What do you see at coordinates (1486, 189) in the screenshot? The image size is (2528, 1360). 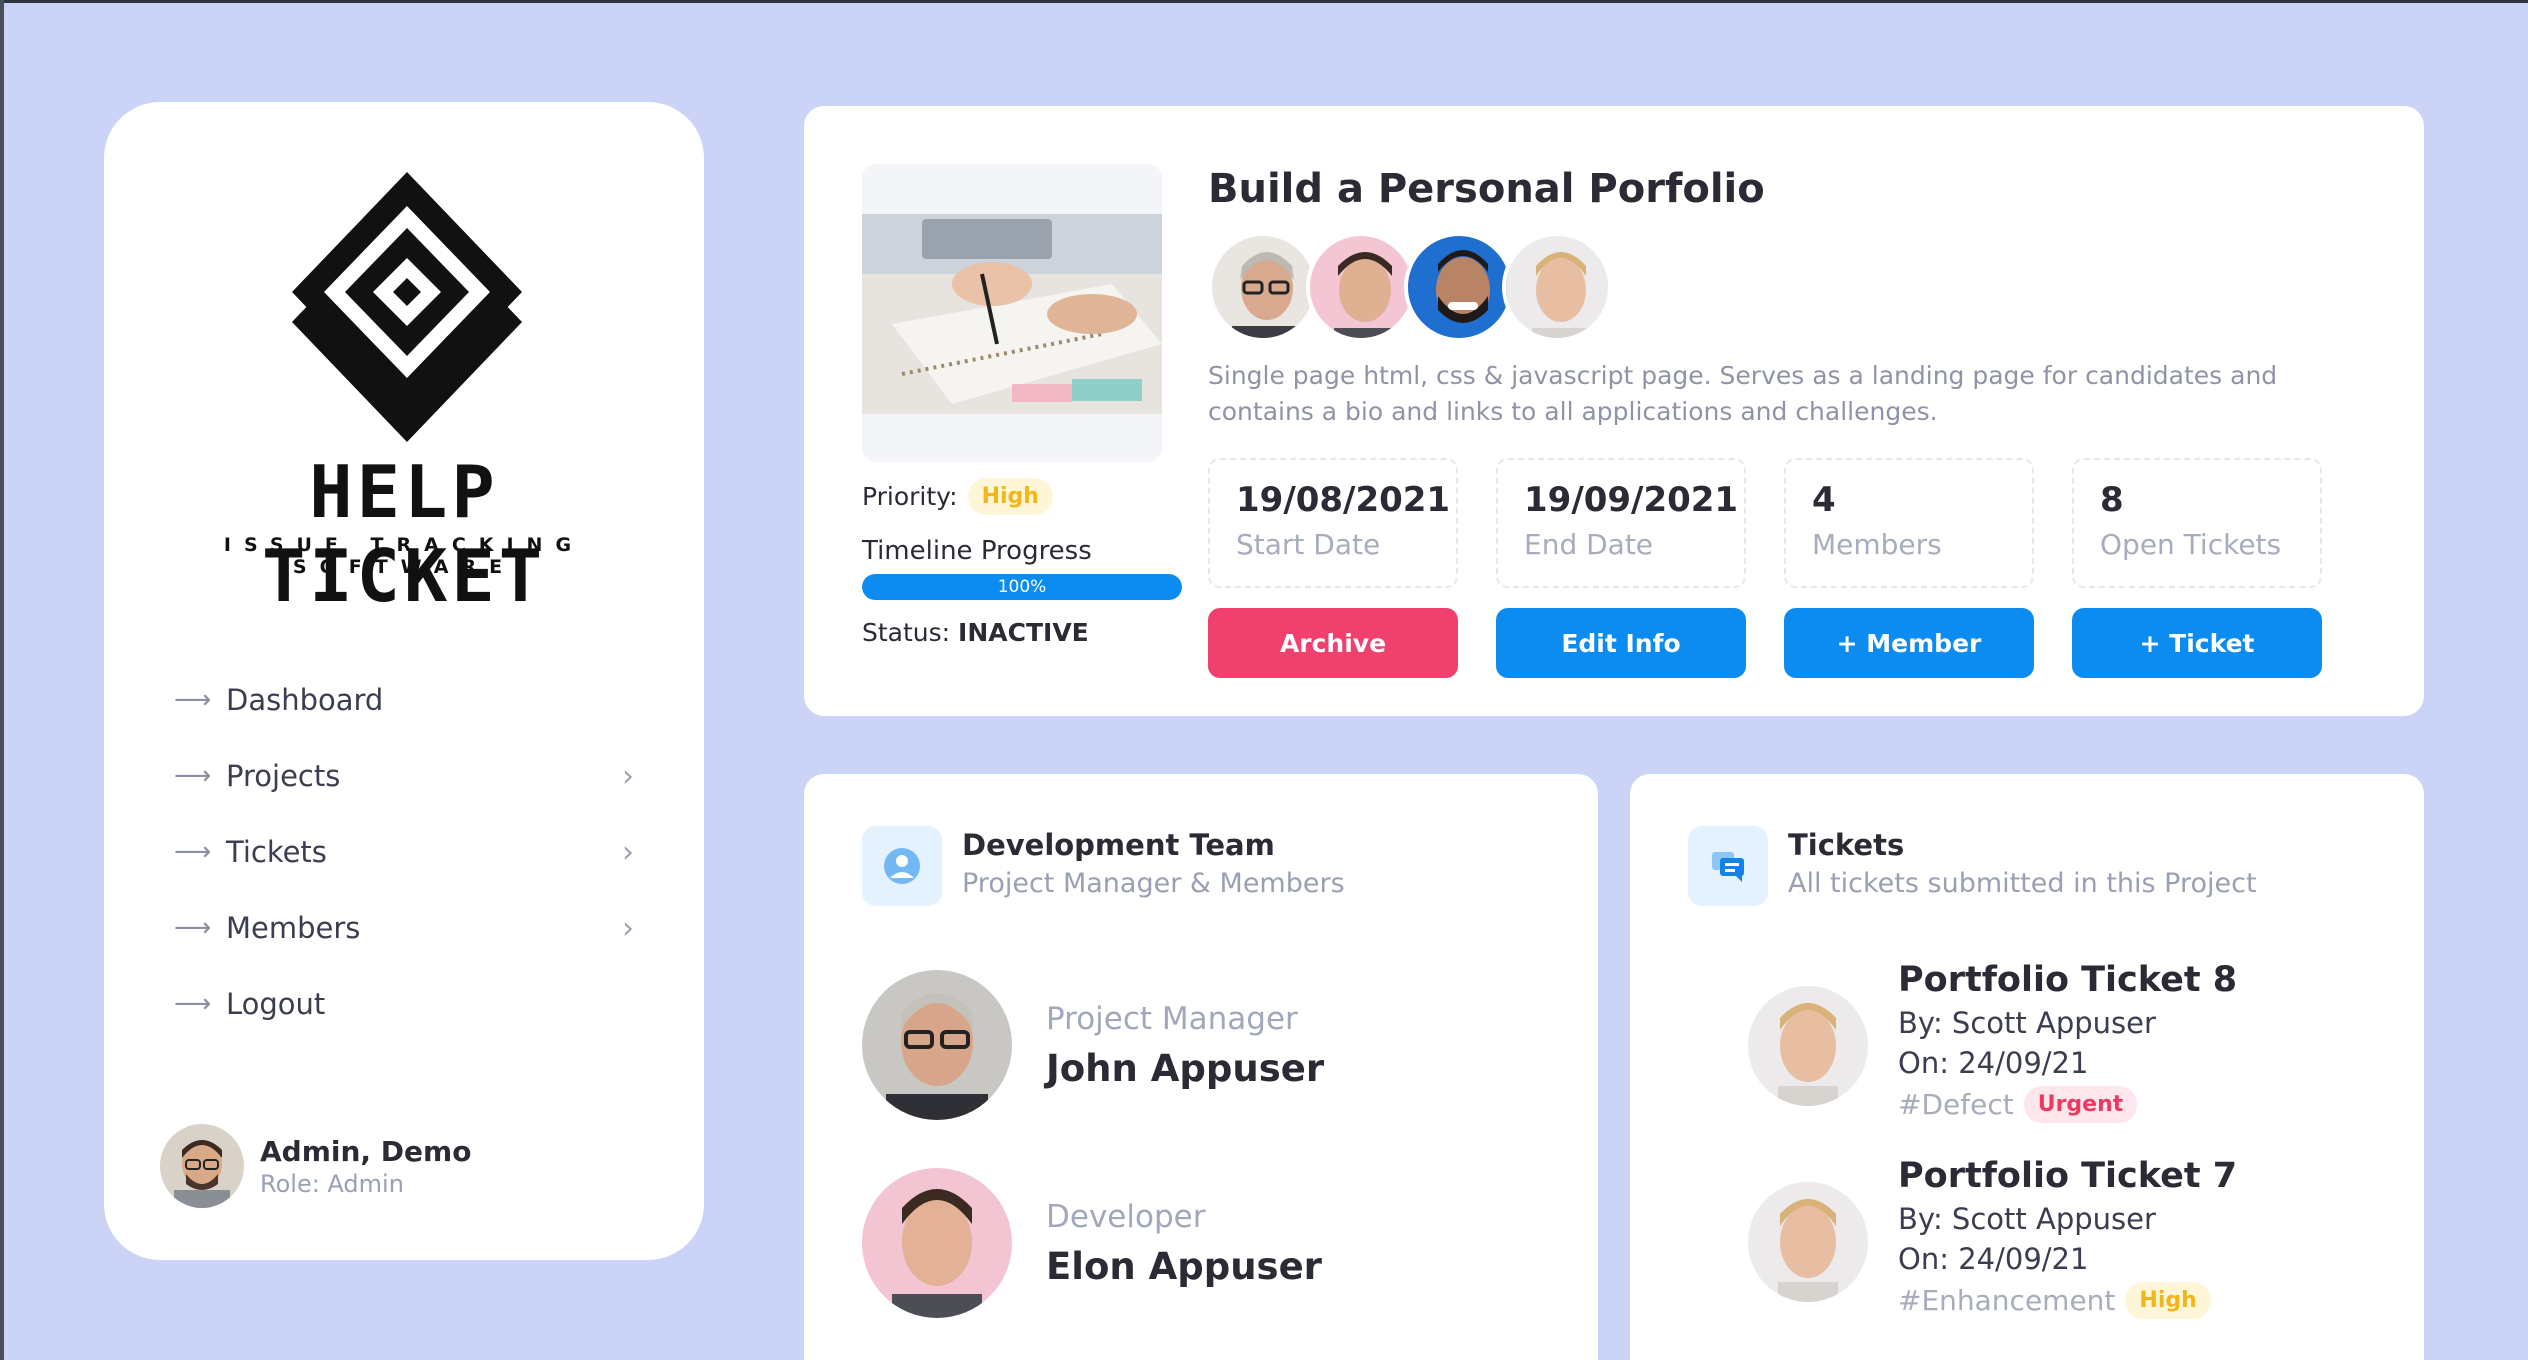 I see `project-title: Build a Personal Porfolio` at bounding box center [1486, 189].